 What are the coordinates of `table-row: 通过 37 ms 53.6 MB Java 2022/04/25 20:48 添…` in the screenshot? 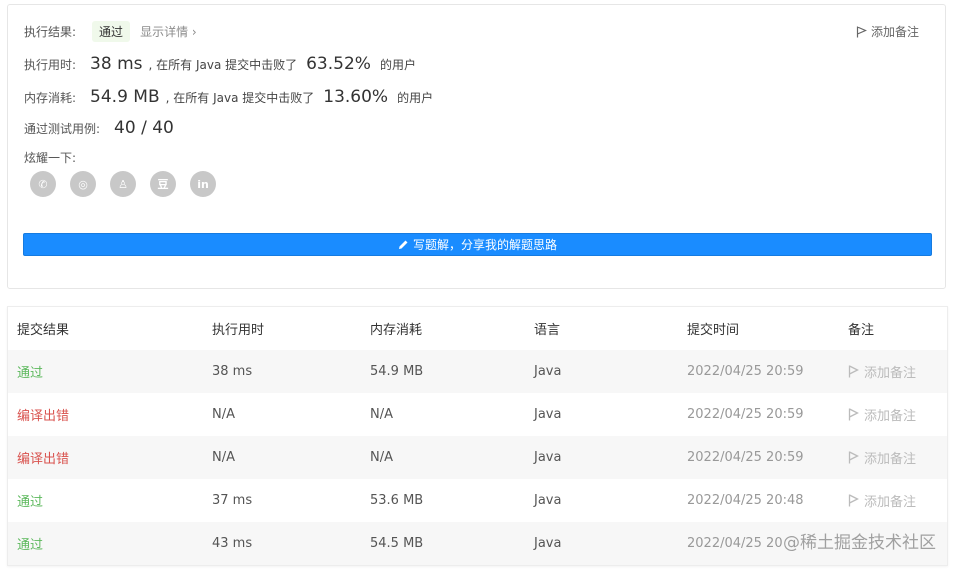 It's located at (477, 500).